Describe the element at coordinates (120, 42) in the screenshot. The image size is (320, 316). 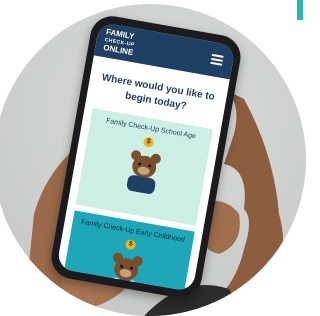
I see `app-logo: FAMILY CHECK-UP ONLINE` at that location.